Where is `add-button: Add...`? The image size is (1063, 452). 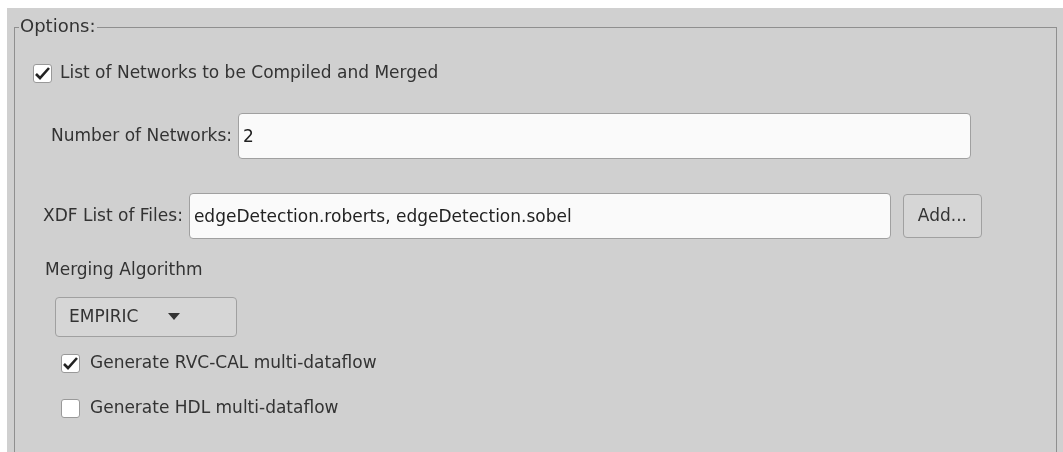 add-button: Add... is located at coordinates (942, 216).